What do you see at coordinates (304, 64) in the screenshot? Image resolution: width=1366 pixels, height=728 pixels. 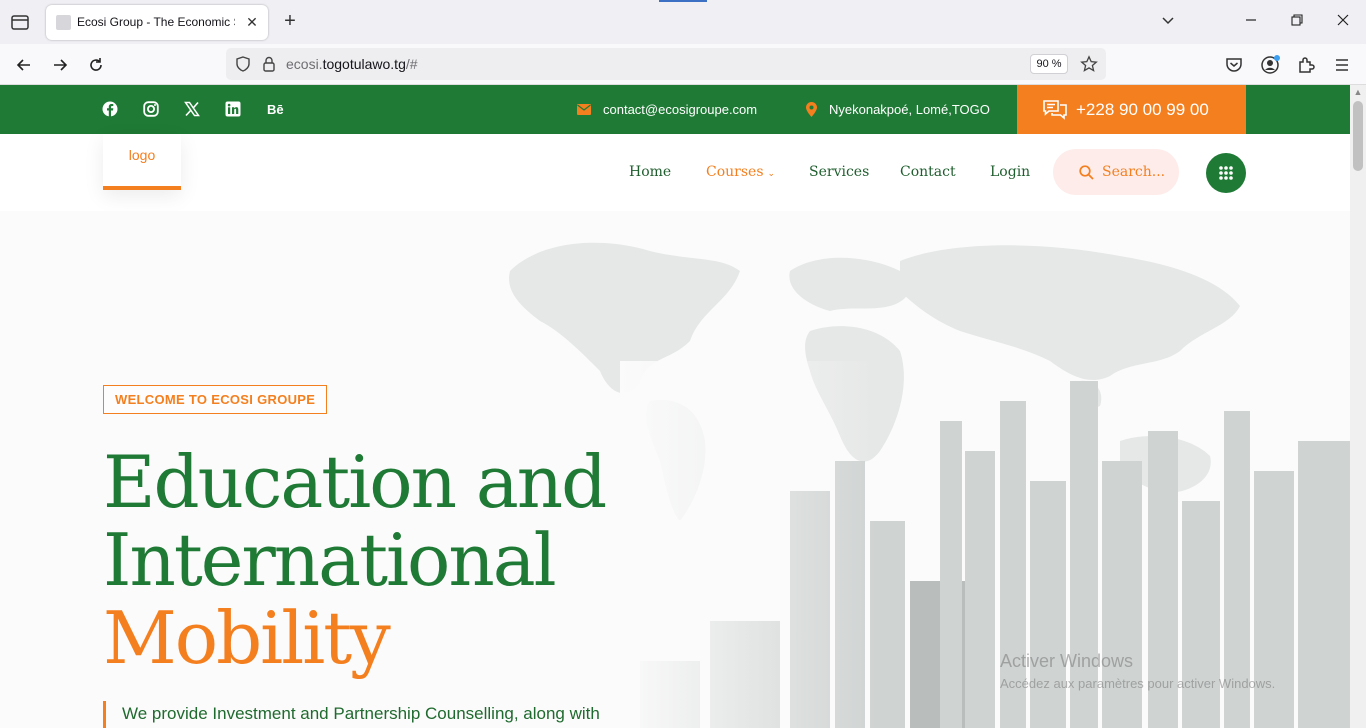 I see `url-prefix: ecosi.` at bounding box center [304, 64].